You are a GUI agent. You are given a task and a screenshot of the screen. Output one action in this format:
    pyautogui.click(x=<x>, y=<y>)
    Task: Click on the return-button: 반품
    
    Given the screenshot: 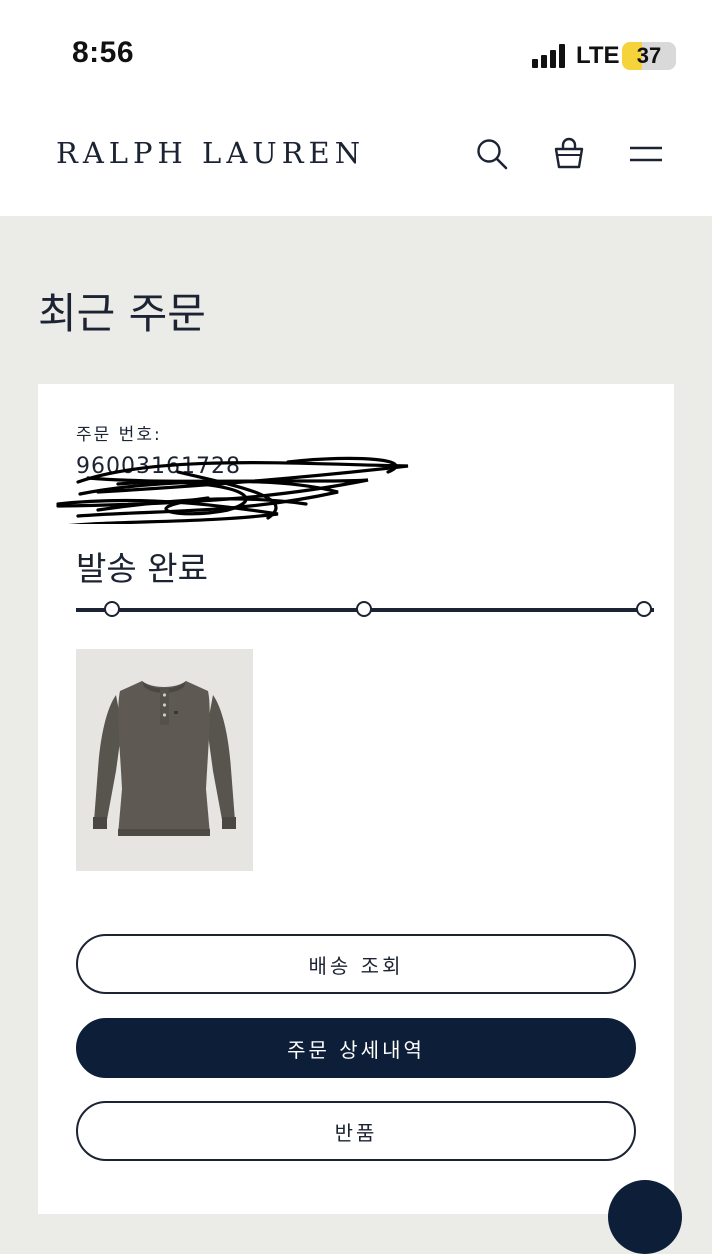 What is the action you would take?
    pyautogui.click(x=356, y=1131)
    